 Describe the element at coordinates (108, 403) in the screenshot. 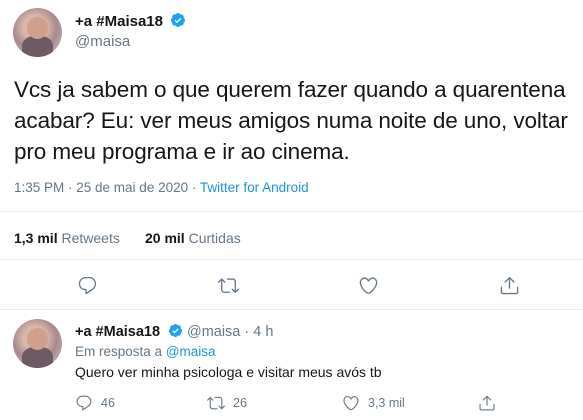

I see `reply-reply-count: 46` at that location.